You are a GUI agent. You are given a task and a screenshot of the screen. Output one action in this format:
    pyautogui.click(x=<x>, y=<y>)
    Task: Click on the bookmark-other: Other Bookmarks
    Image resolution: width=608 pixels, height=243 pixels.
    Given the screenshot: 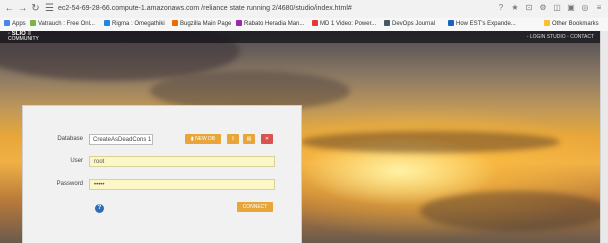 What is the action you would take?
    pyautogui.click(x=571, y=24)
    